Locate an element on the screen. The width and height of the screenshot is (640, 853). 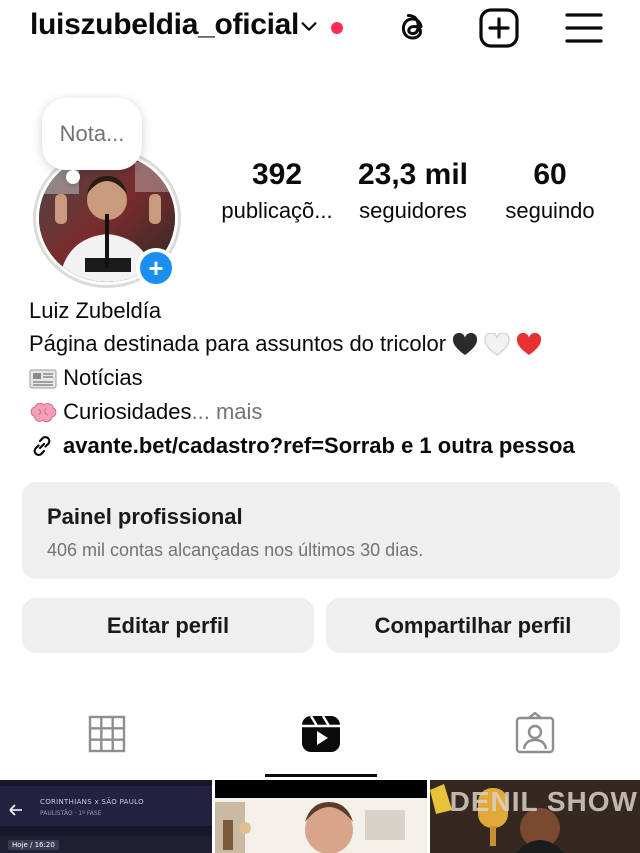
menu-icon is located at coordinates (584, 28).